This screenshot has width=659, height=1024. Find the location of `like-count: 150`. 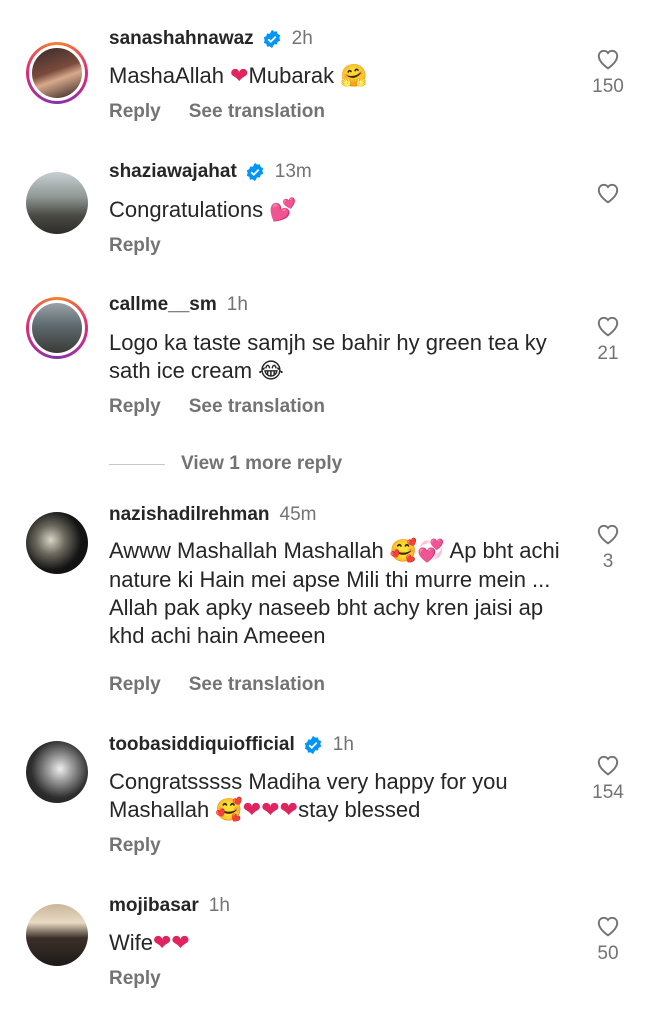

like-count: 150 is located at coordinates (608, 86).